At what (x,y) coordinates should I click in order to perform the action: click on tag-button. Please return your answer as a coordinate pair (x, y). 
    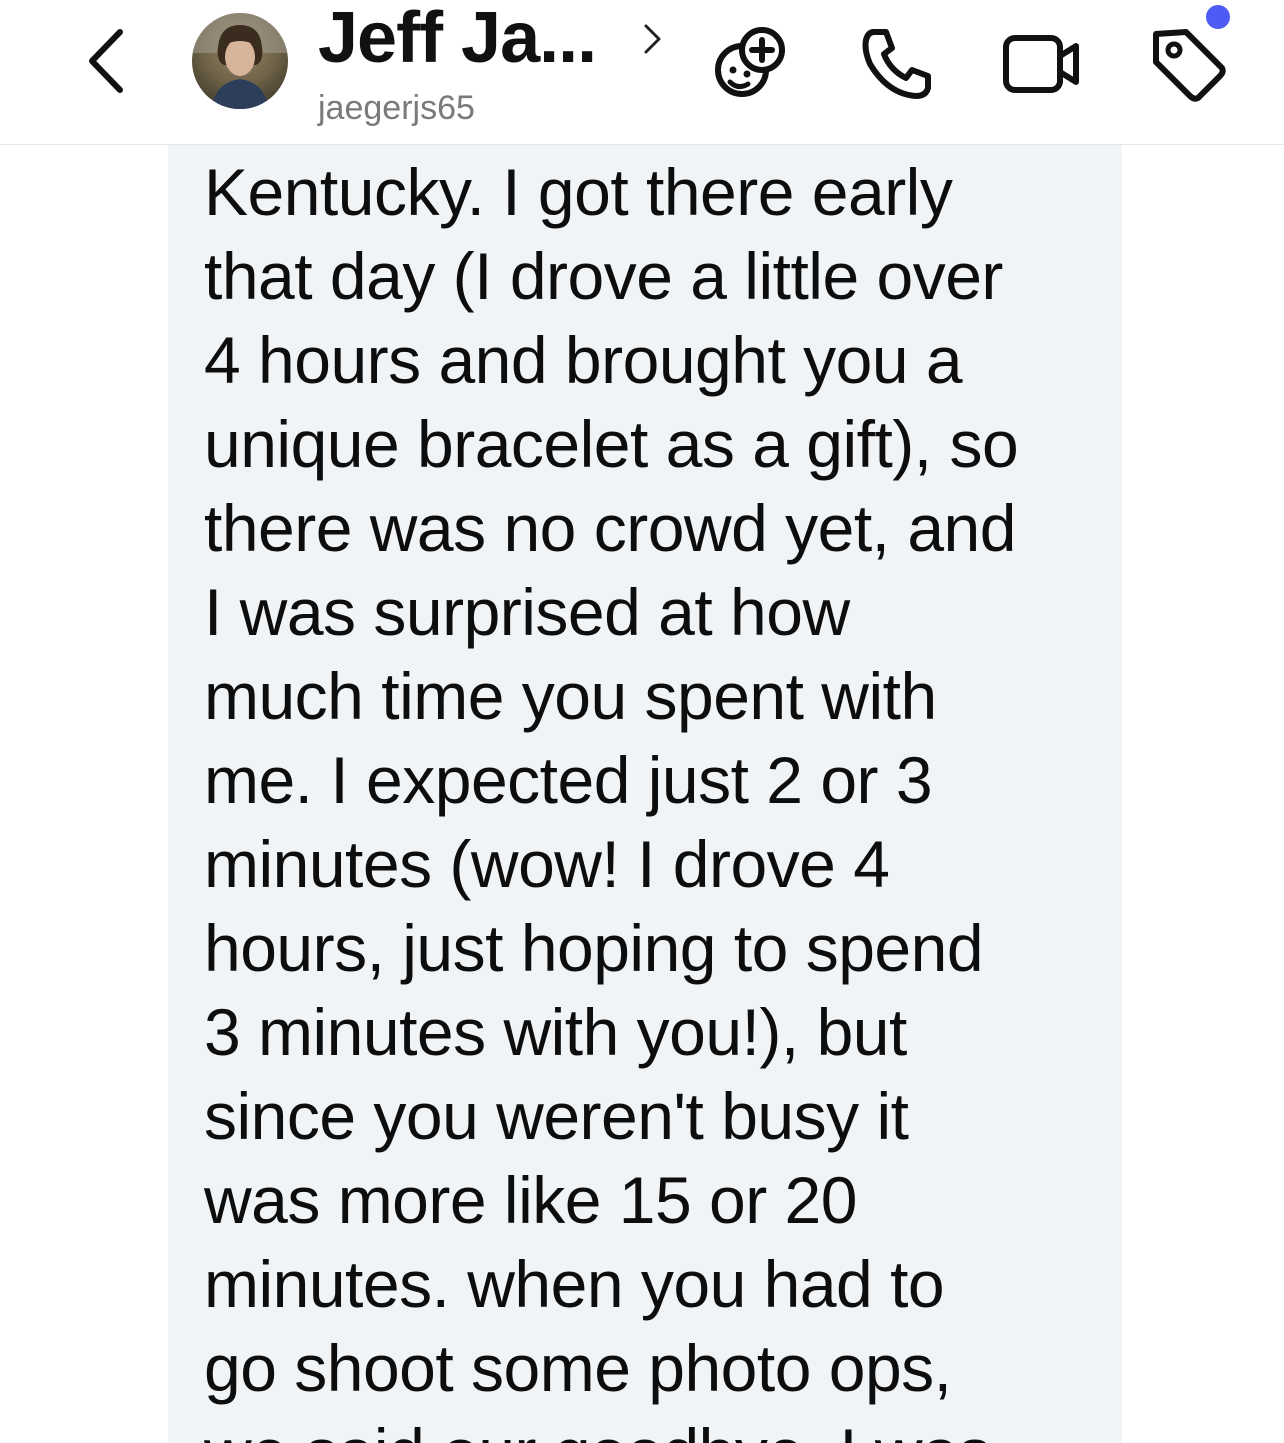
    Looking at the image, I should click on (1188, 64).